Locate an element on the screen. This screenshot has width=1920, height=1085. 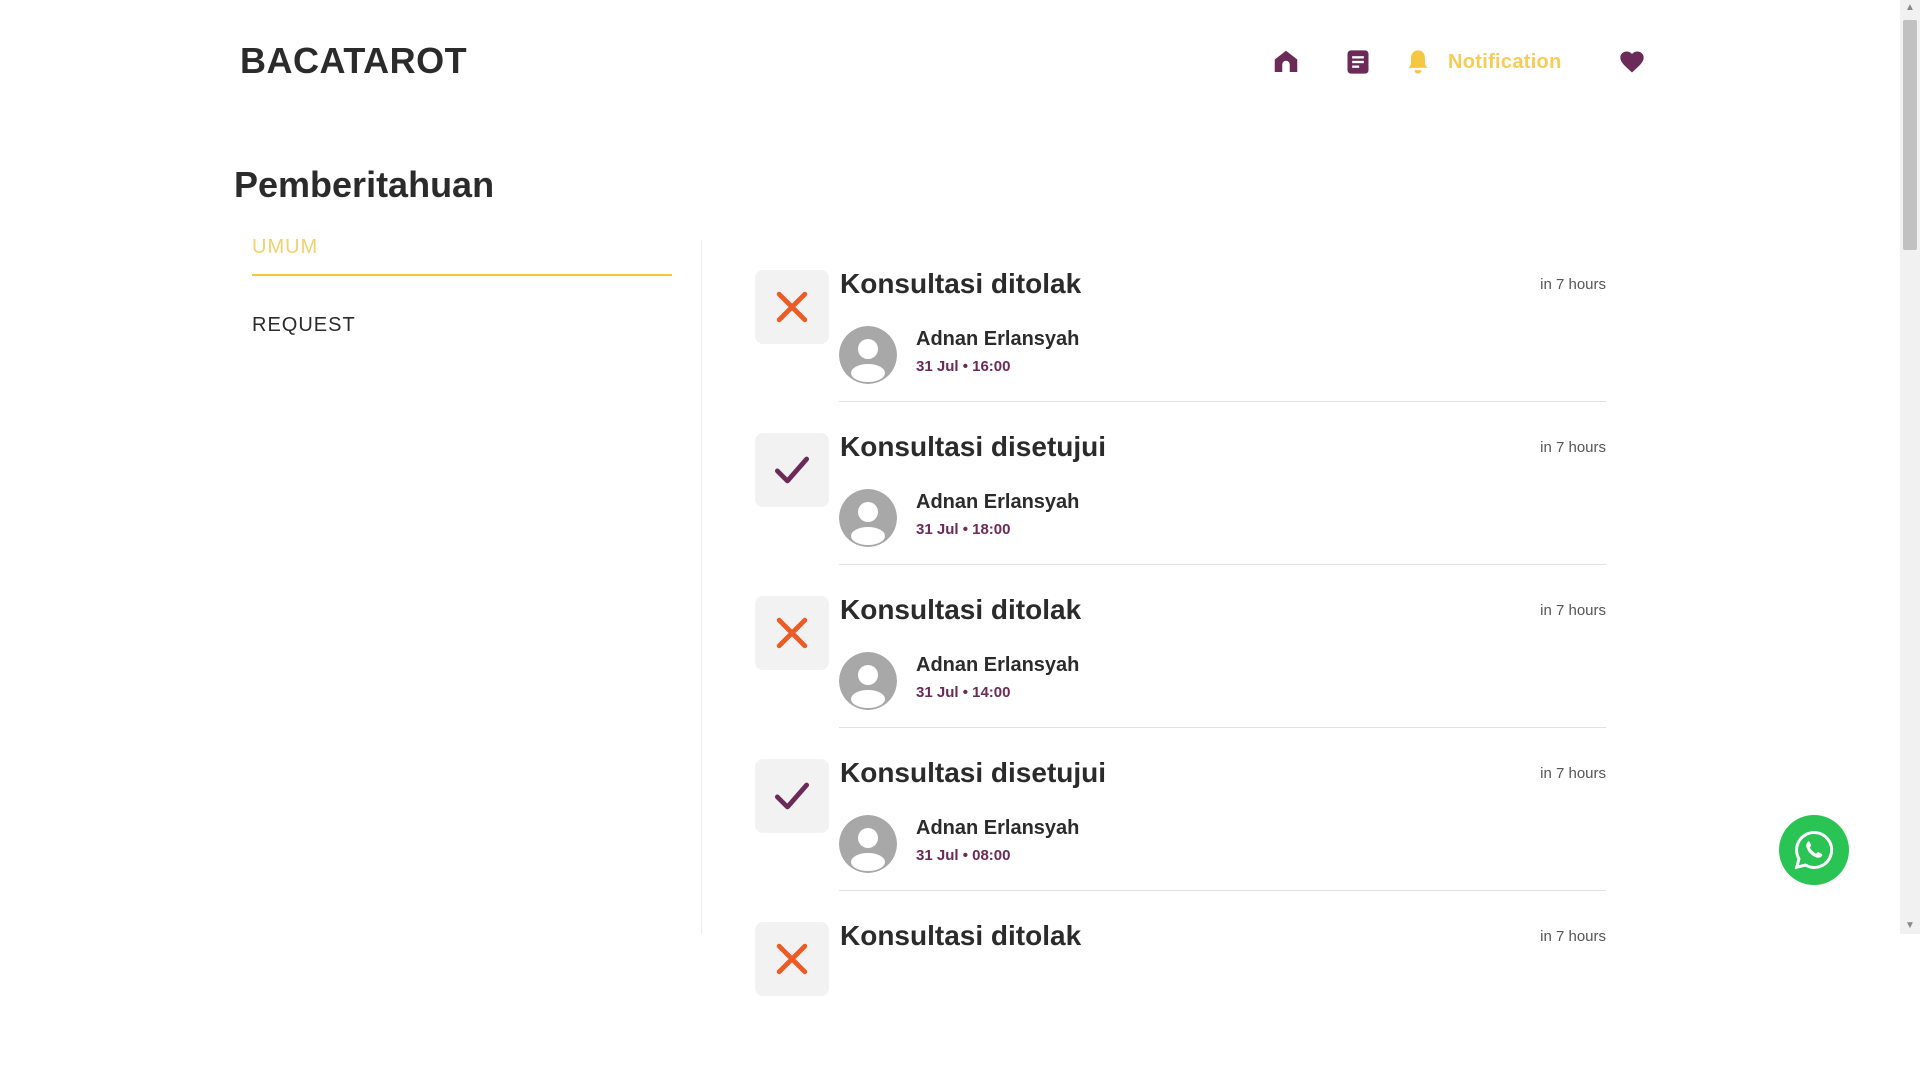
brand-logo: BACATAROT is located at coordinates (353, 61).